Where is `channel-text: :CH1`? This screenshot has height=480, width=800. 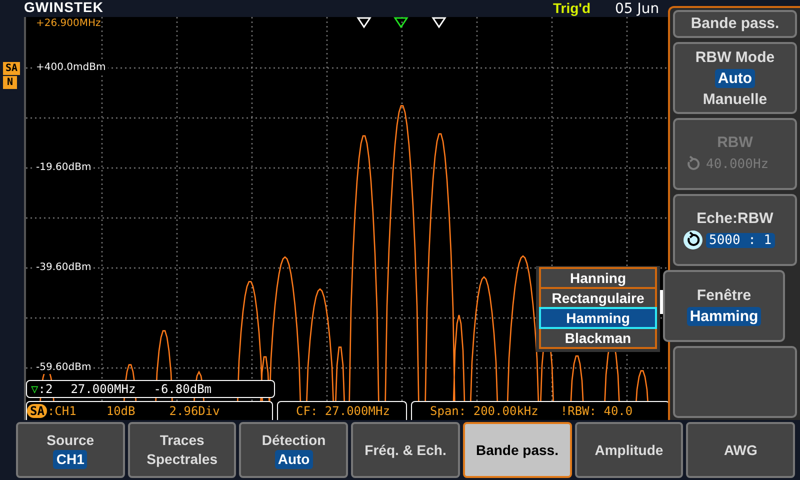
channel-text: :CH1 is located at coordinates (61, 411).